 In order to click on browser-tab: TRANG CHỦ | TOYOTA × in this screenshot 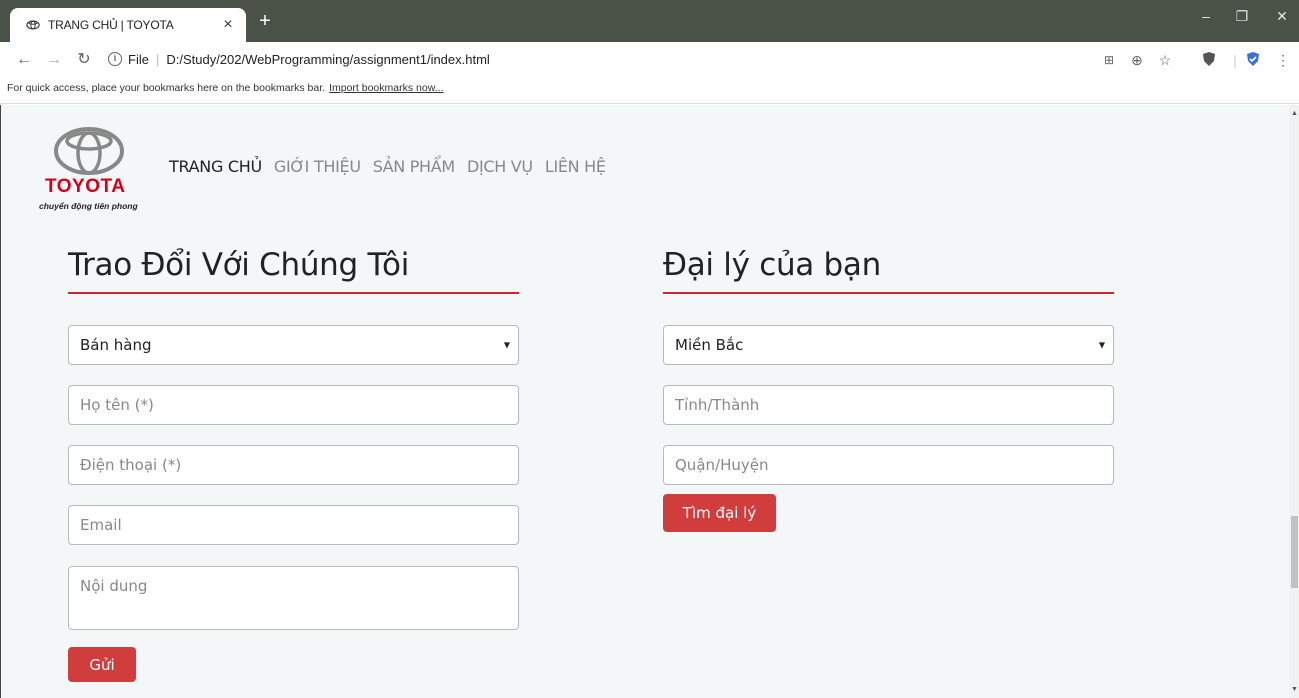, I will do `click(128, 25)`.